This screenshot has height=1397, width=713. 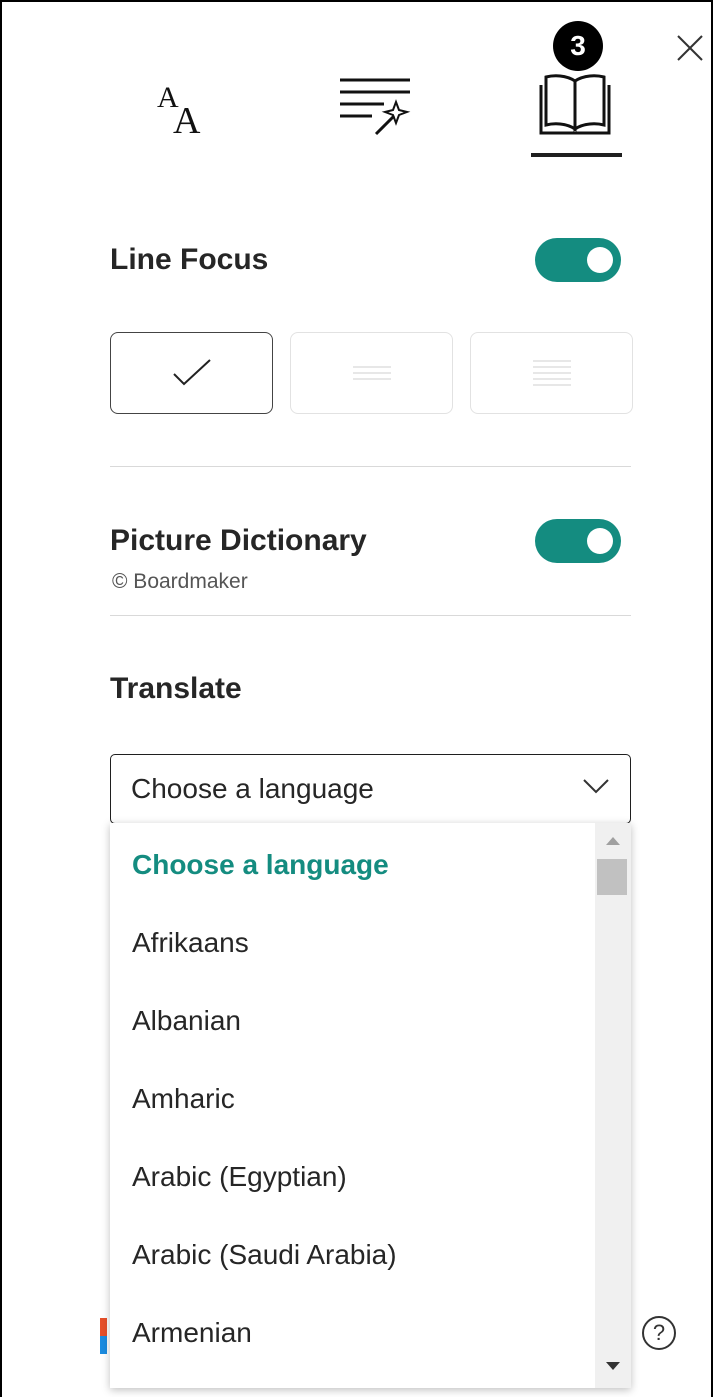 What do you see at coordinates (238, 540) in the screenshot?
I see `picture-dictionary-title: Picture Dictionary` at bounding box center [238, 540].